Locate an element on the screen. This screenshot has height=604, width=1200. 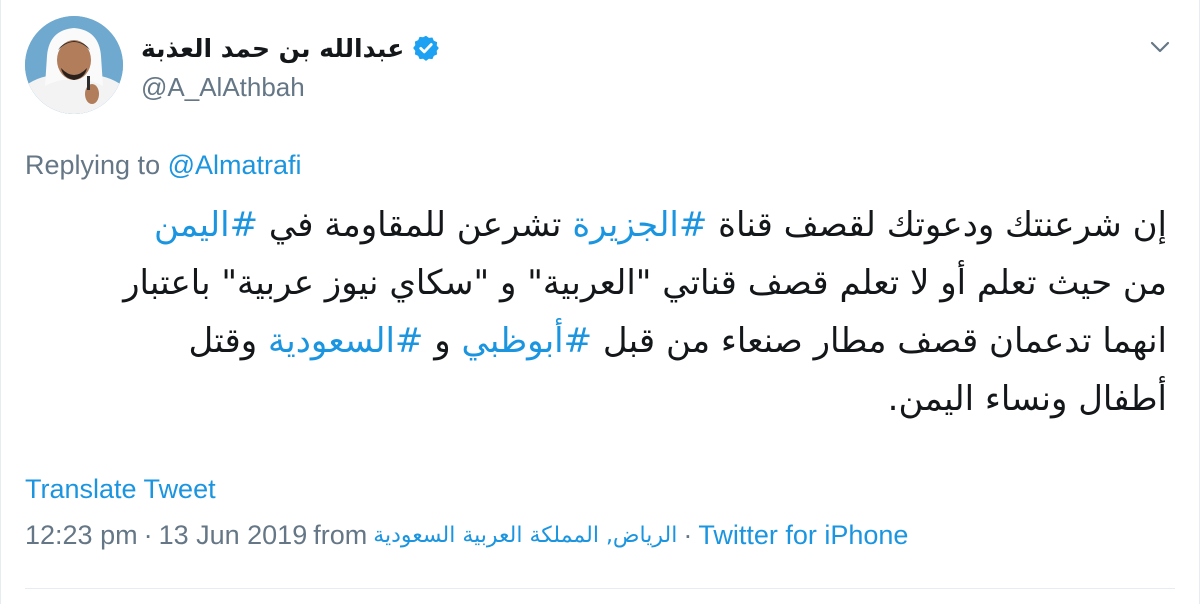
tweet-line-4: أطفال ونساء اليمن. is located at coordinates (1027, 399).